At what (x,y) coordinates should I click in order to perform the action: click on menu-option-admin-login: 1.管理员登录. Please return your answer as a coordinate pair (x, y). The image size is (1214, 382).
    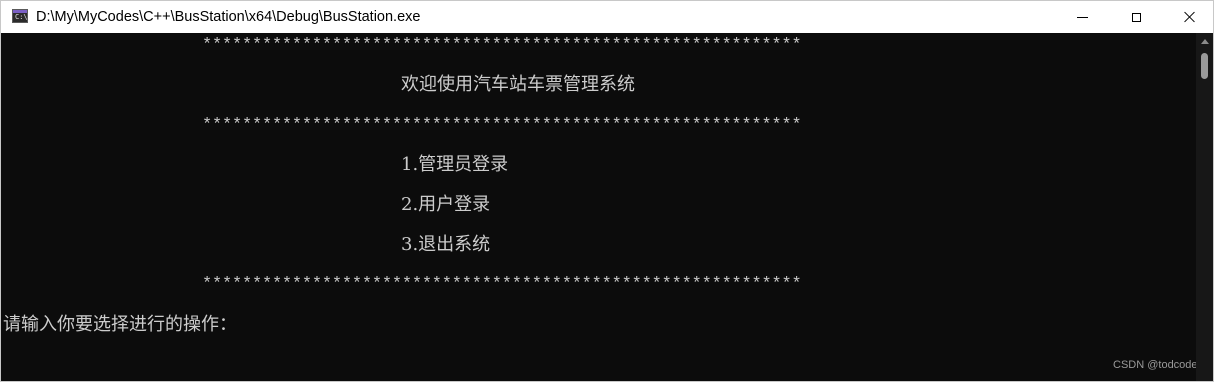
    Looking at the image, I should click on (455, 164).